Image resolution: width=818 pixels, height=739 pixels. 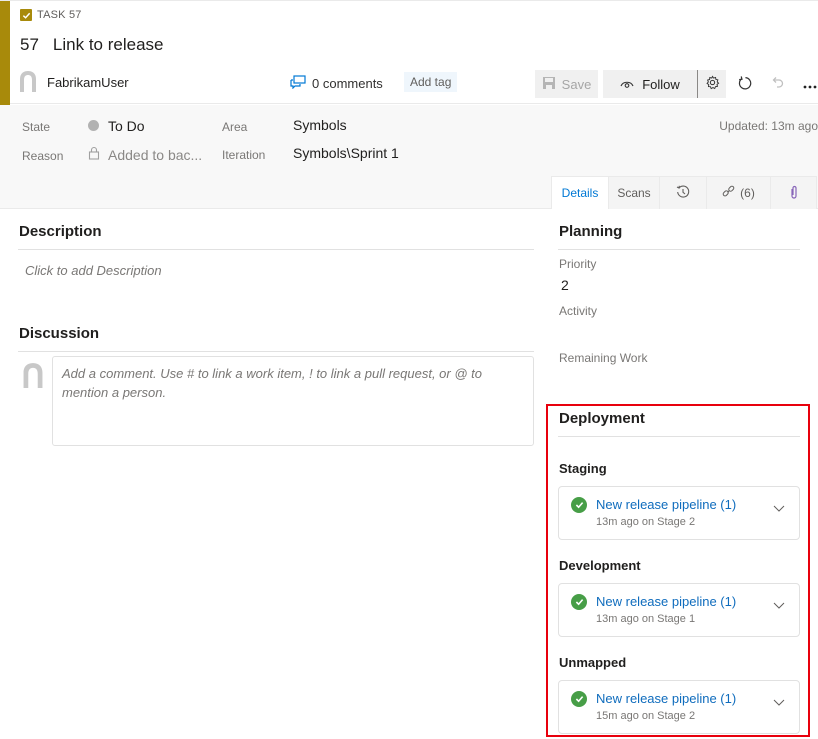 What do you see at coordinates (578, 264) in the screenshot?
I see `priority-label: Priority` at bounding box center [578, 264].